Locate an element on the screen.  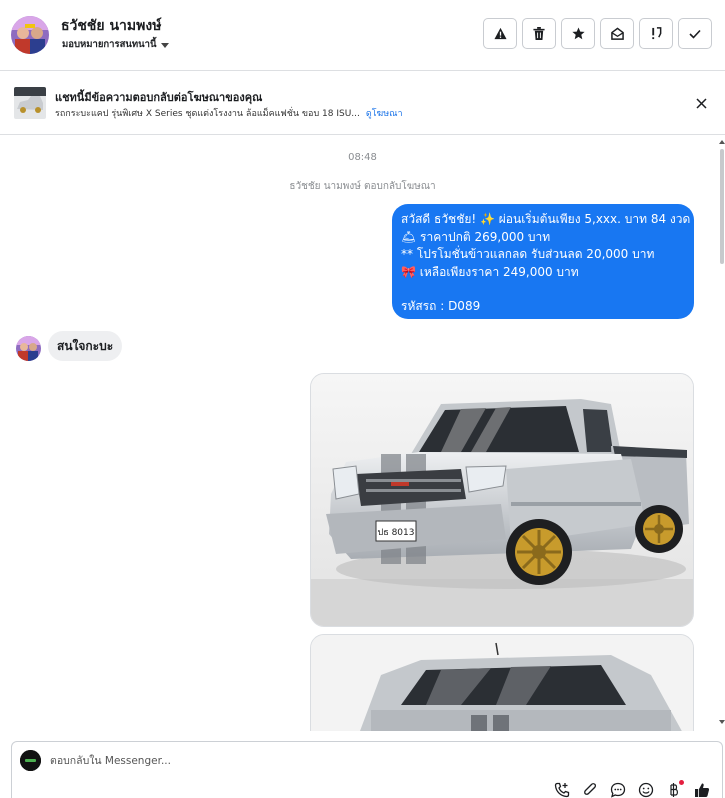
phone-plus-icon is located at coordinates (562, 790).